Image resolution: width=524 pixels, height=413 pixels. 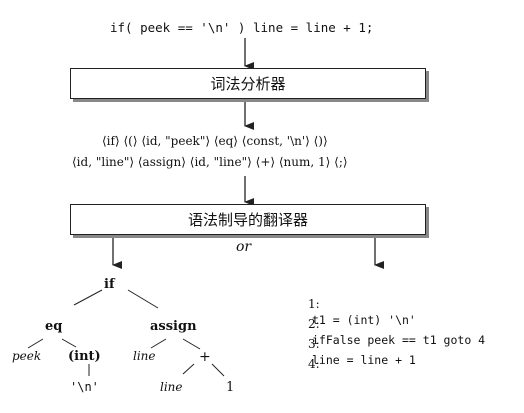 I want to click on lexer-box: 词法分析器, so click(x=248, y=83).